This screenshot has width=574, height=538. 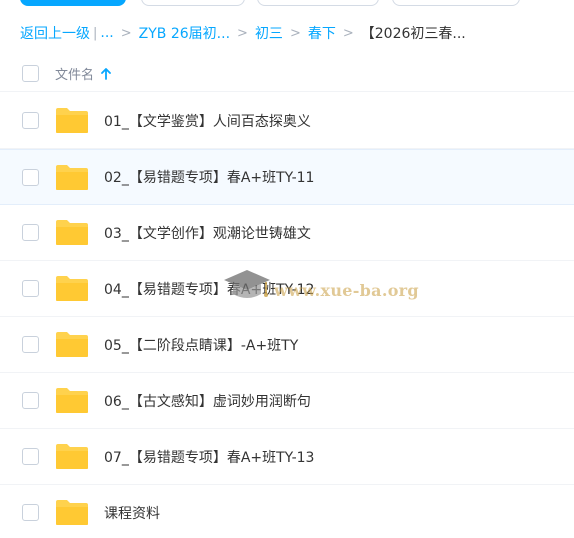 I want to click on select-all-checkbox, so click(x=30, y=73).